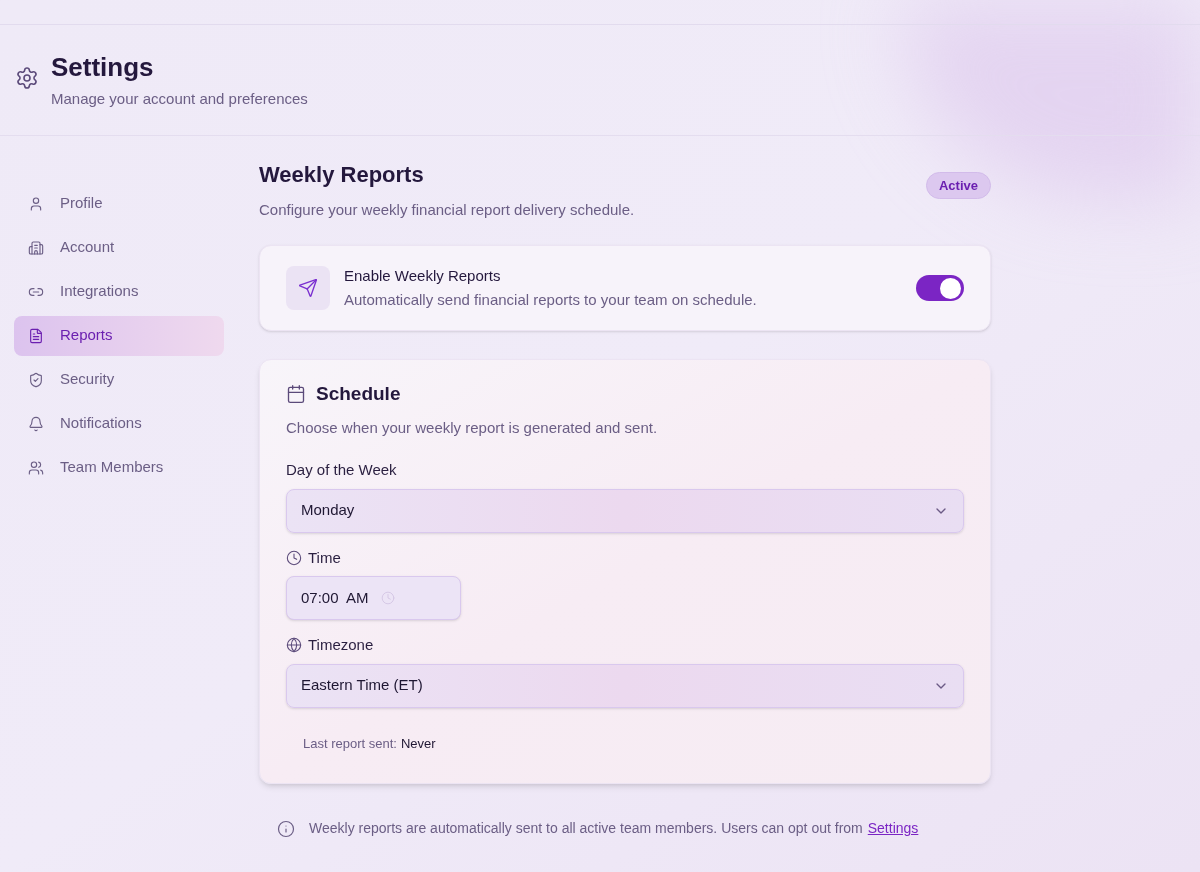  Describe the element at coordinates (119, 291) in the screenshot. I see `sidebar-item: Integrations` at that location.